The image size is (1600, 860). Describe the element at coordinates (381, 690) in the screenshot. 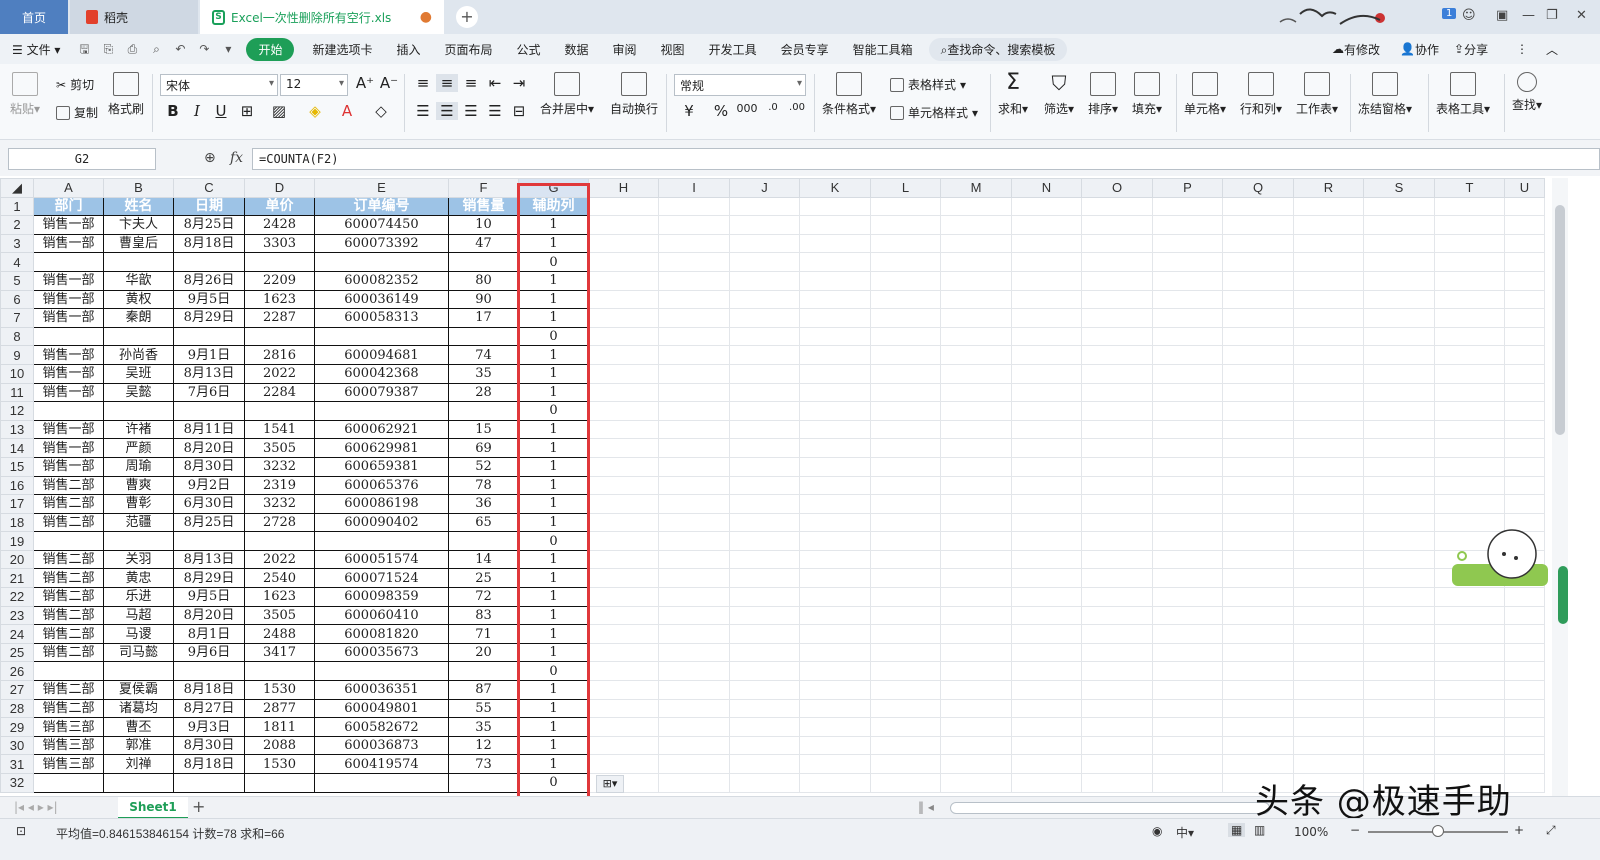

I see `cell: 600036351` at that location.